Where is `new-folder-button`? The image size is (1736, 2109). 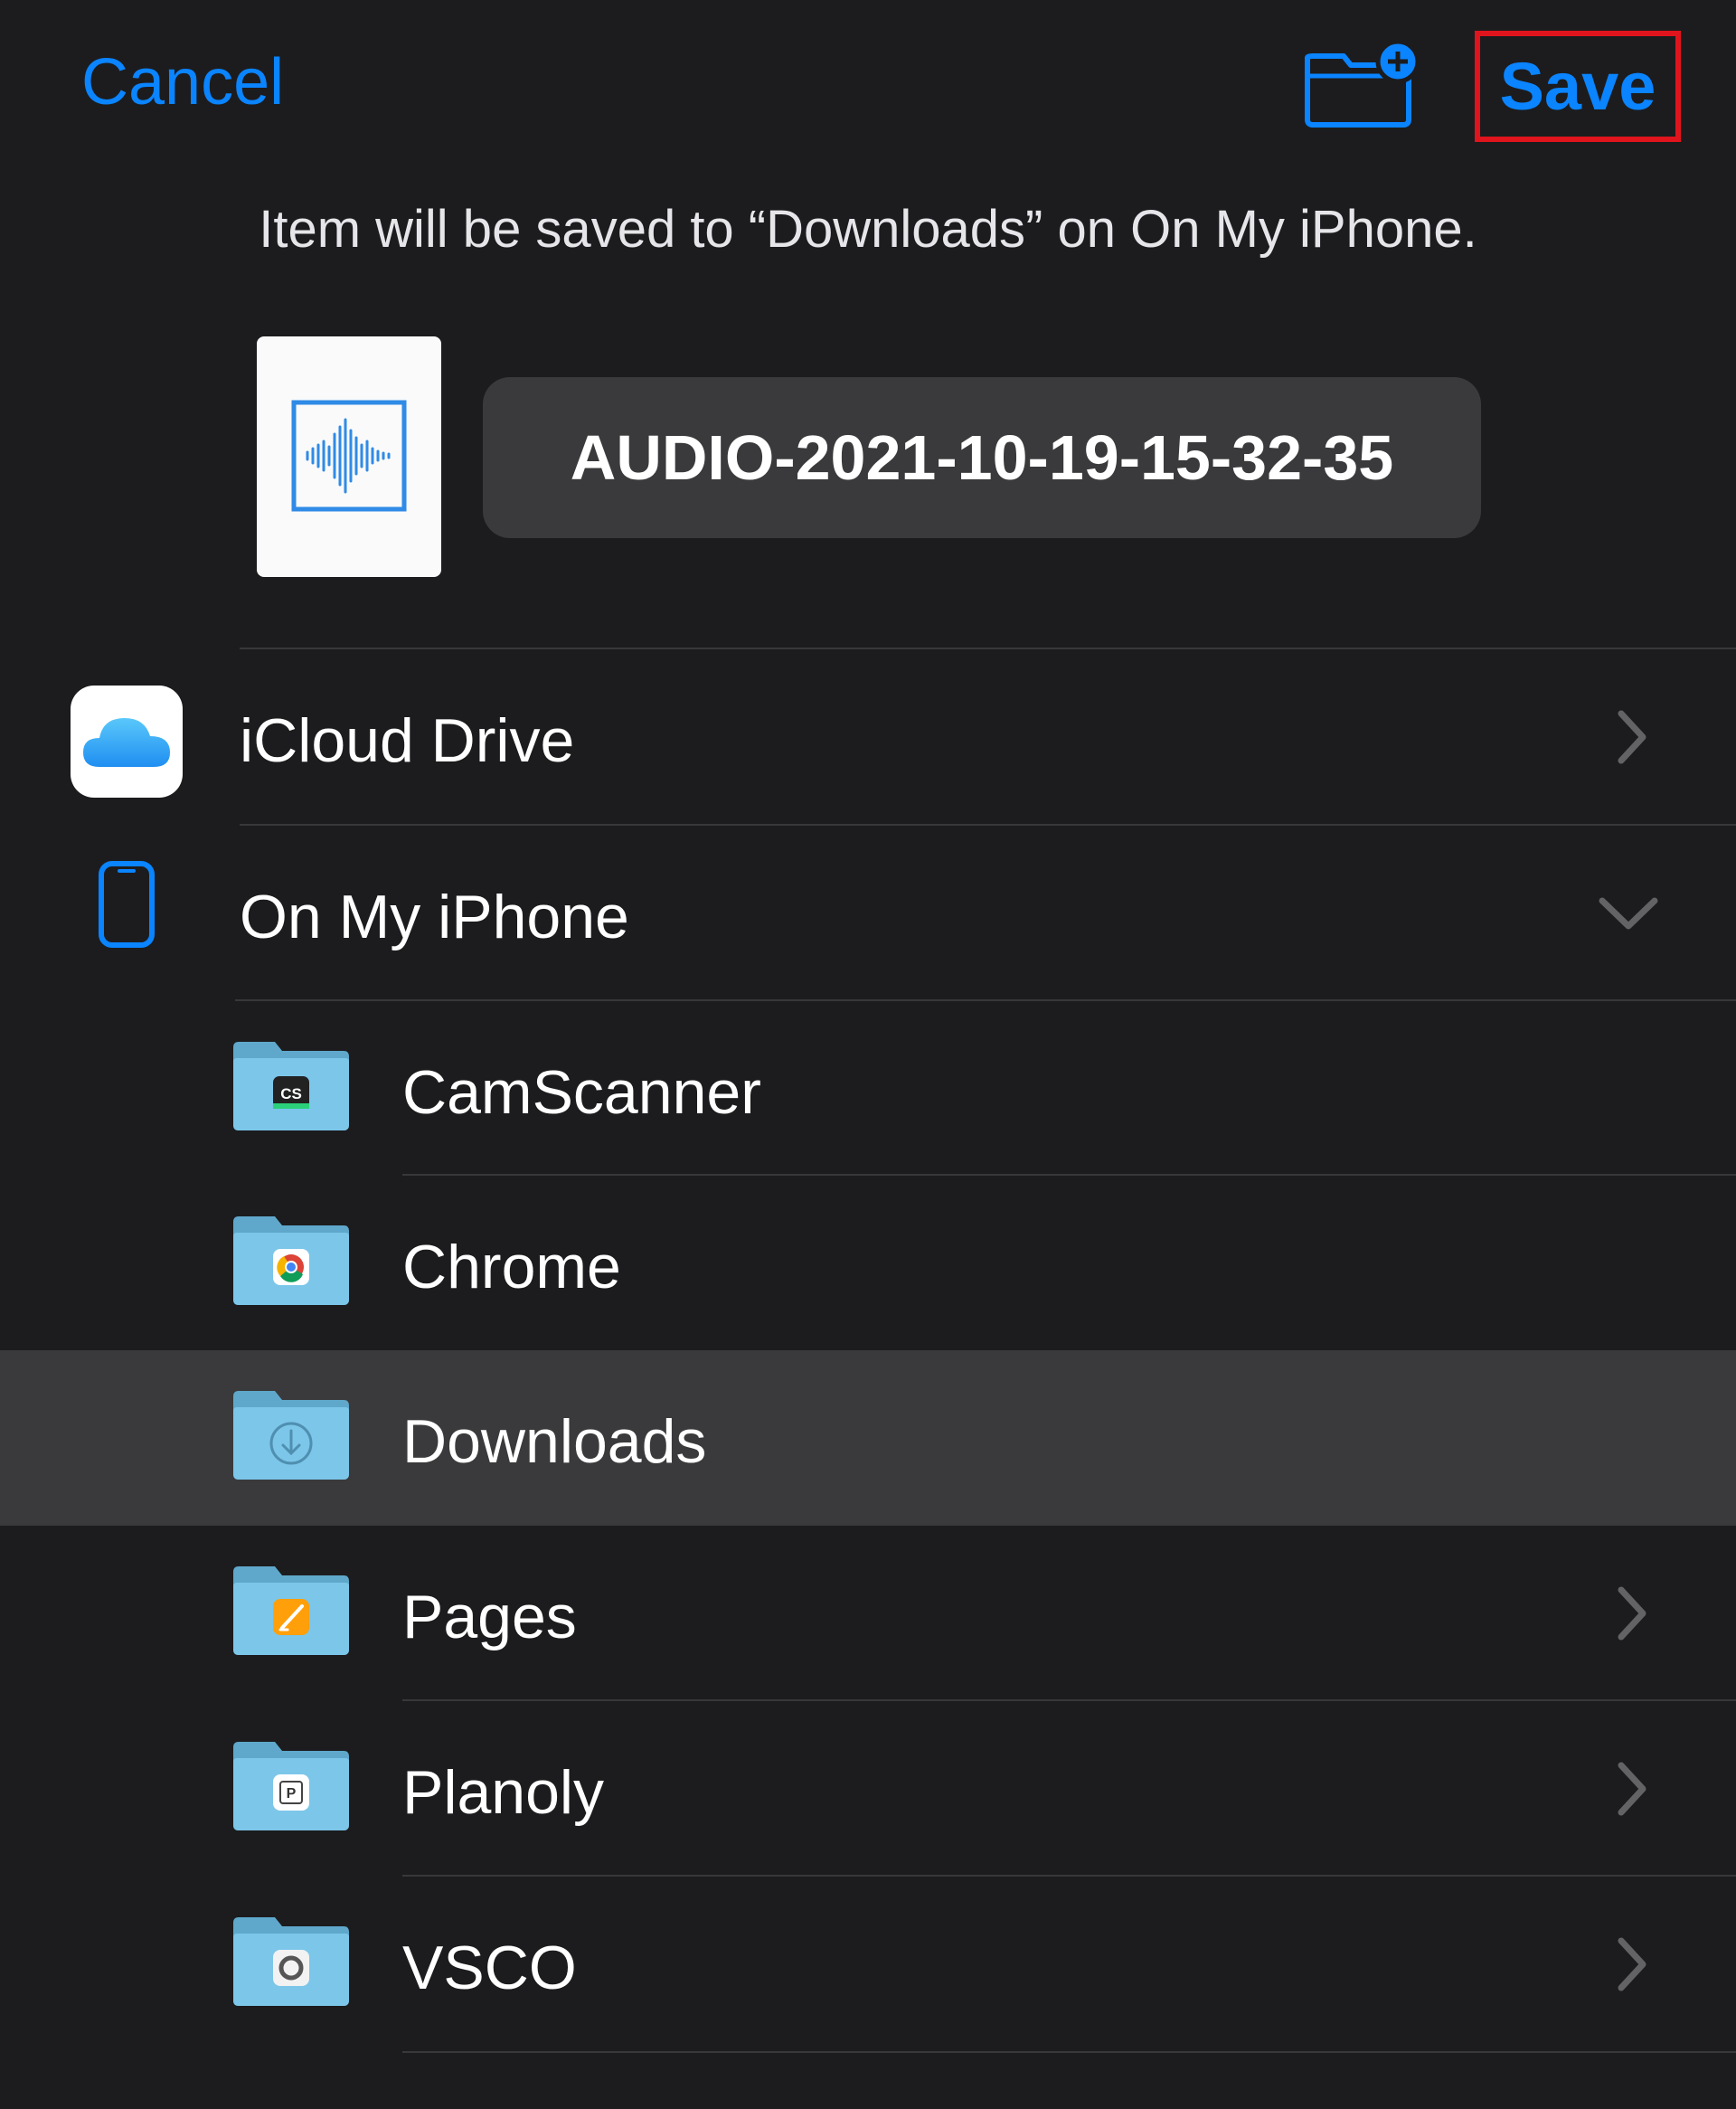 new-folder-button is located at coordinates (1363, 85).